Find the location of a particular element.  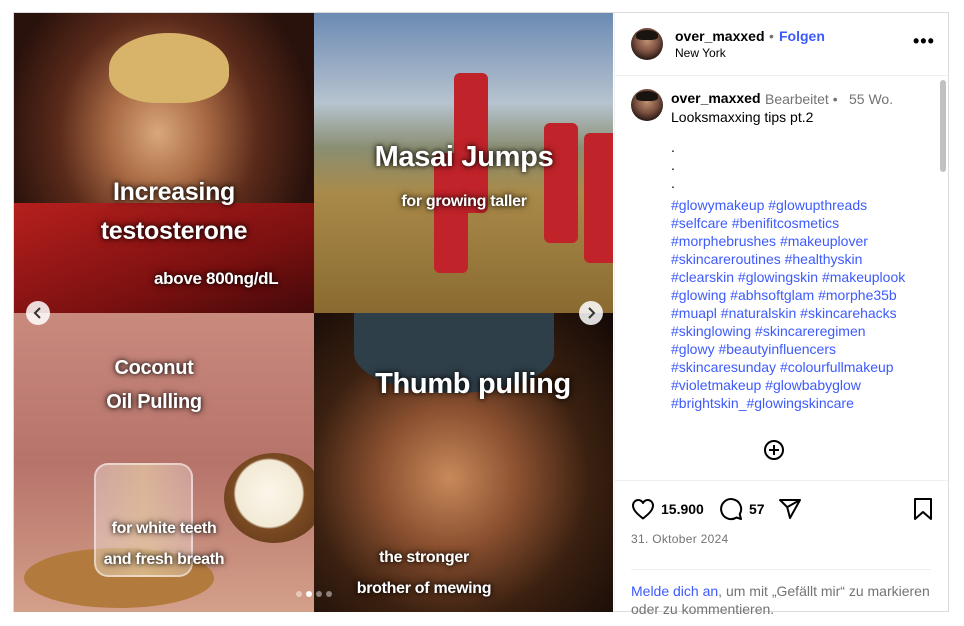

username-link: over_maxxed is located at coordinates (720, 36).